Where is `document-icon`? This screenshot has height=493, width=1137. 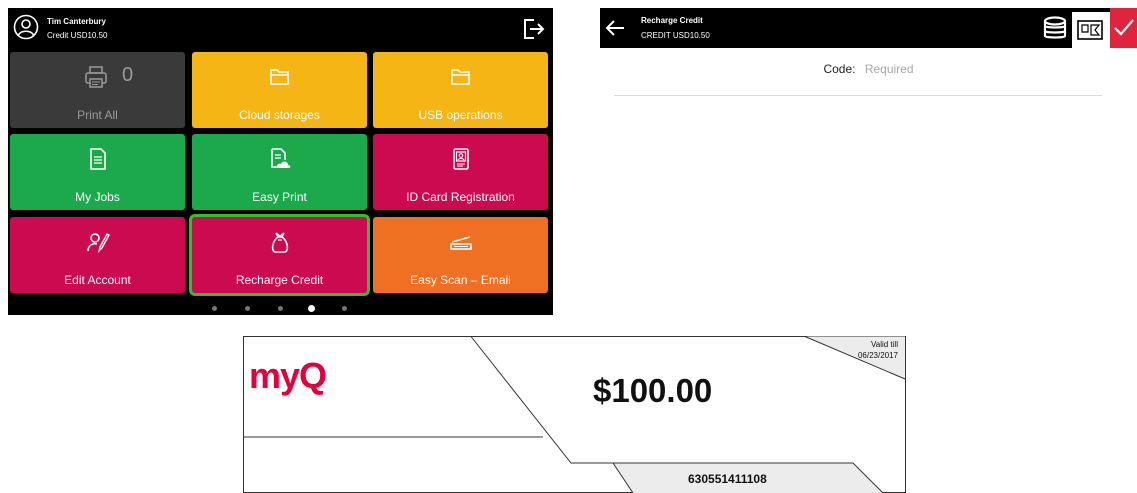 document-icon is located at coordinates (97, 159).